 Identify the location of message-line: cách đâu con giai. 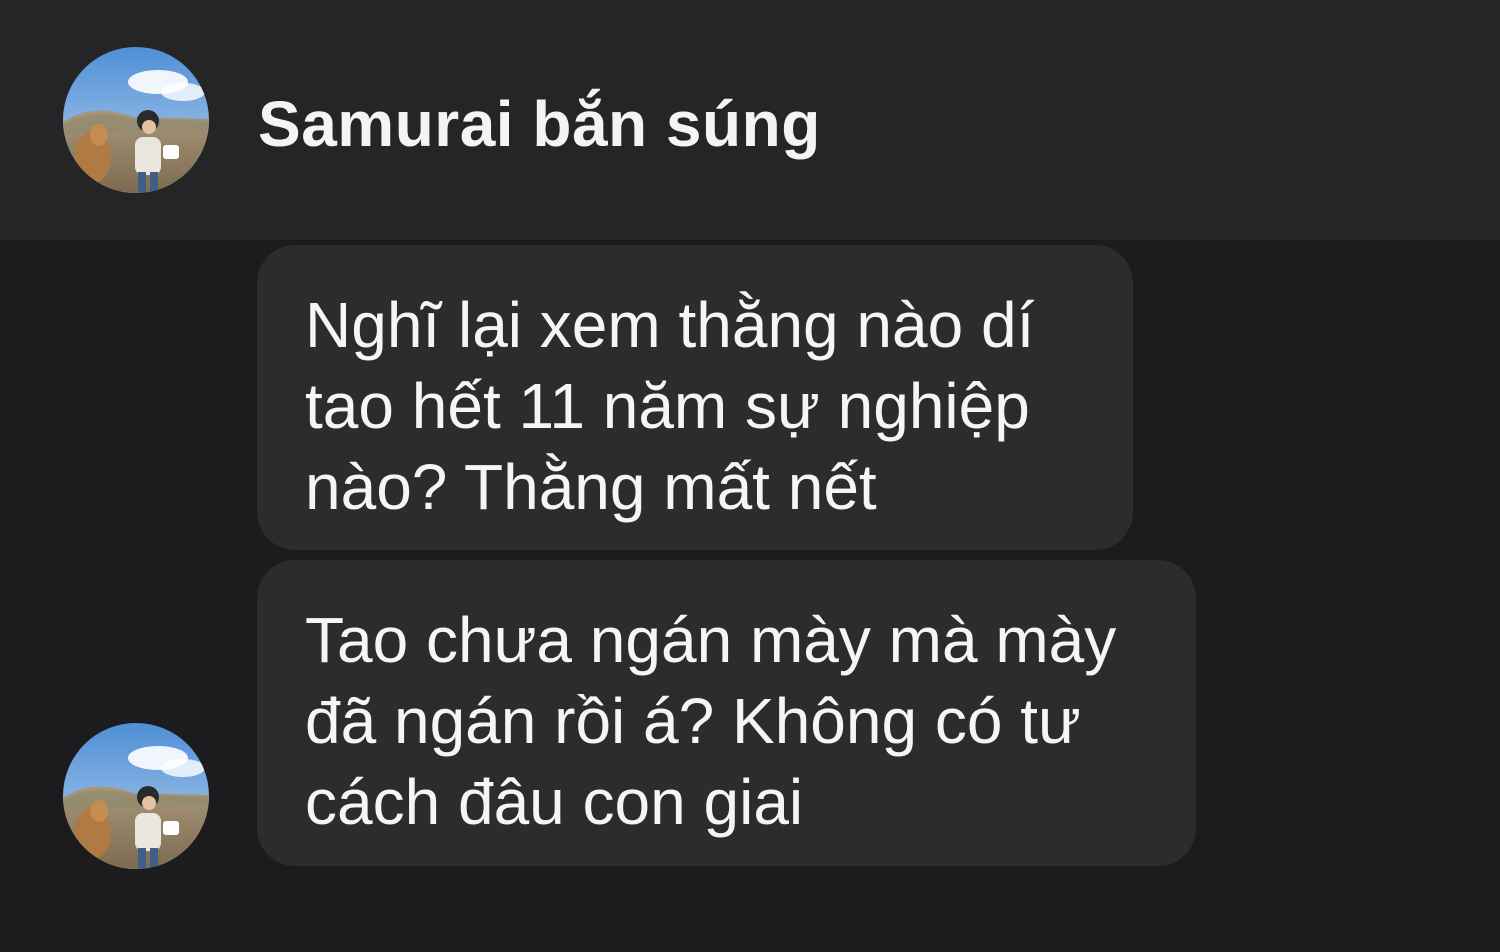
(554, 802).